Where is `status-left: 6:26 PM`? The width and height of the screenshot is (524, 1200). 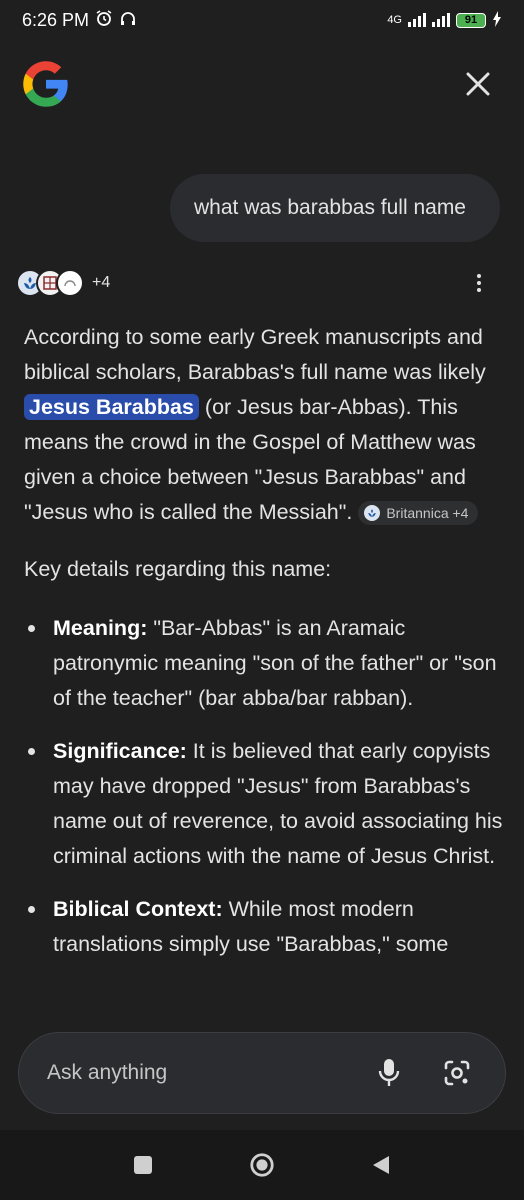 status-left: 6:26 PM is located at coordinates (79, 20).